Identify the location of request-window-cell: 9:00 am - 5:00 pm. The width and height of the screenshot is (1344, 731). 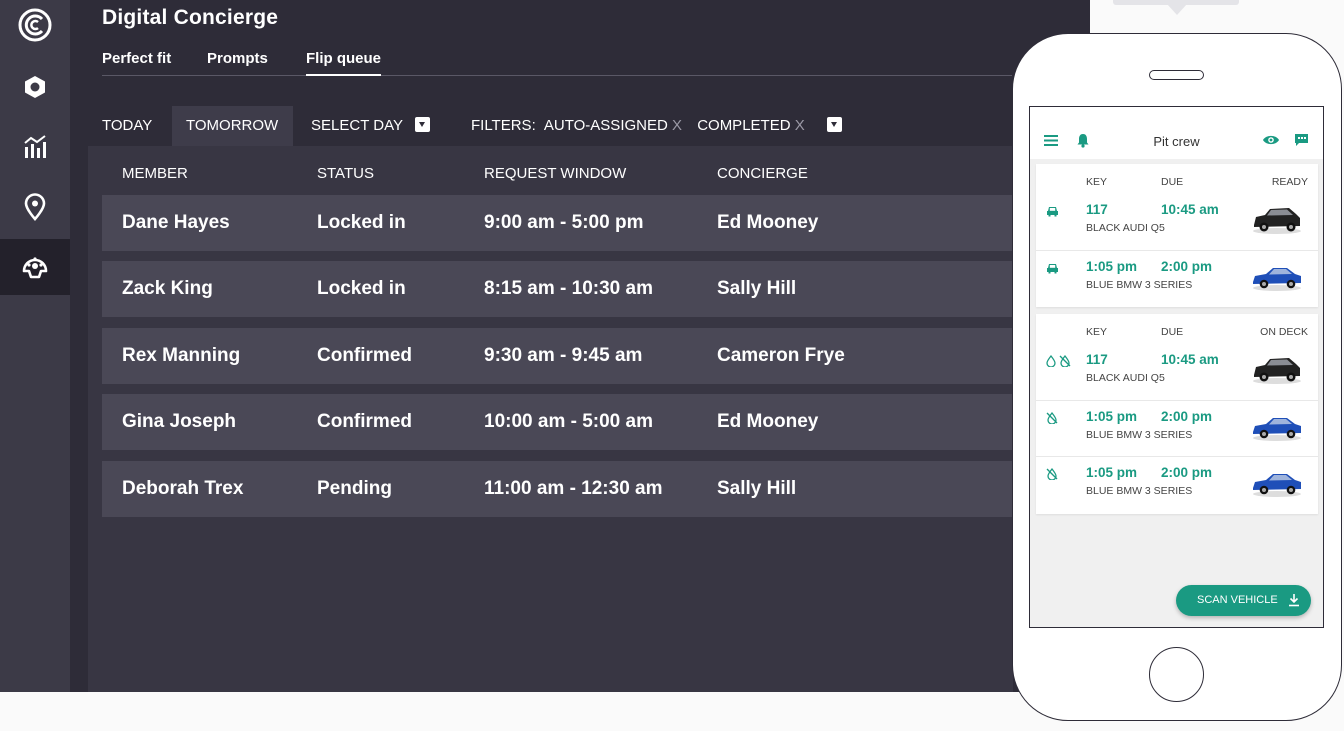
(564, 222).